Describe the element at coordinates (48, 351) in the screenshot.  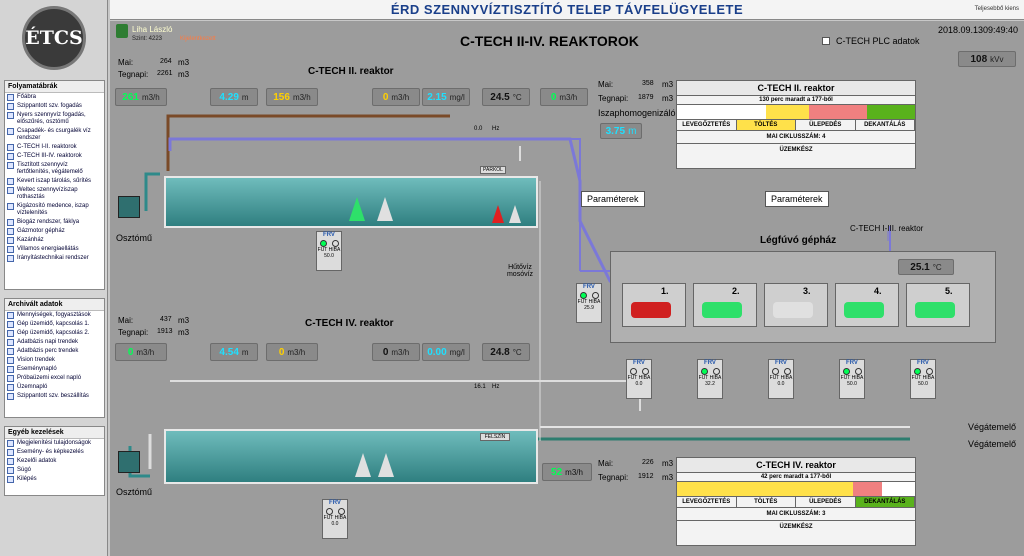
I see `archive-item-label: Adatbázis perc trendek` at that location.